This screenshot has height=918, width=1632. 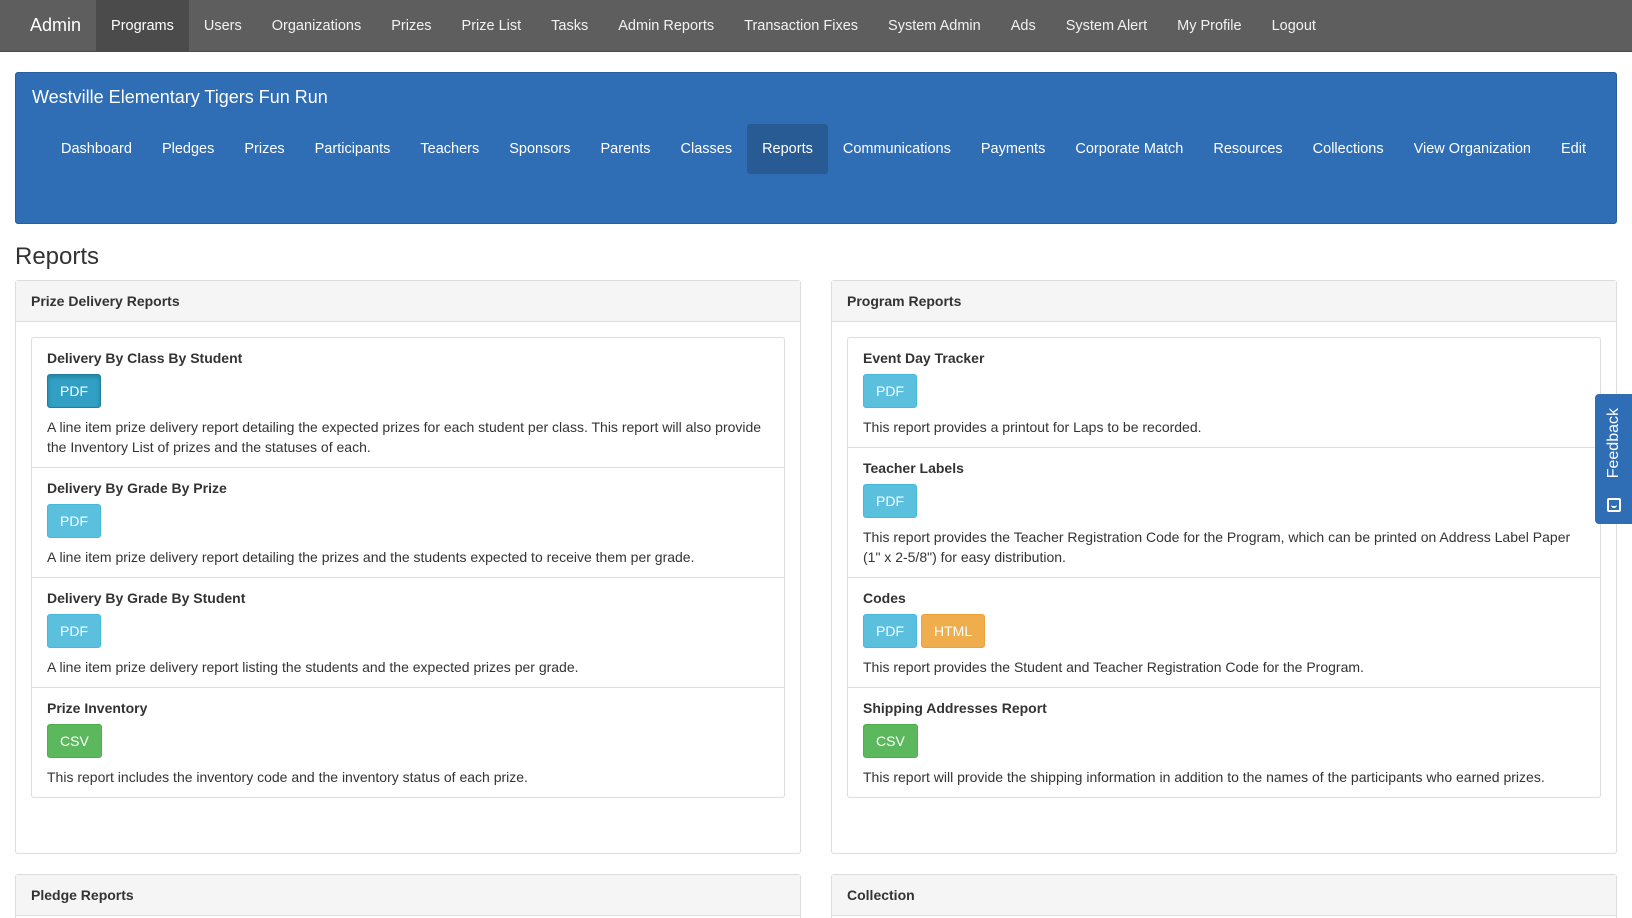 What do you see at coordinates (1209, 26) in the screenshot?
I see `nav-my-profile: My Profile` at bounding box center [1209, 26].